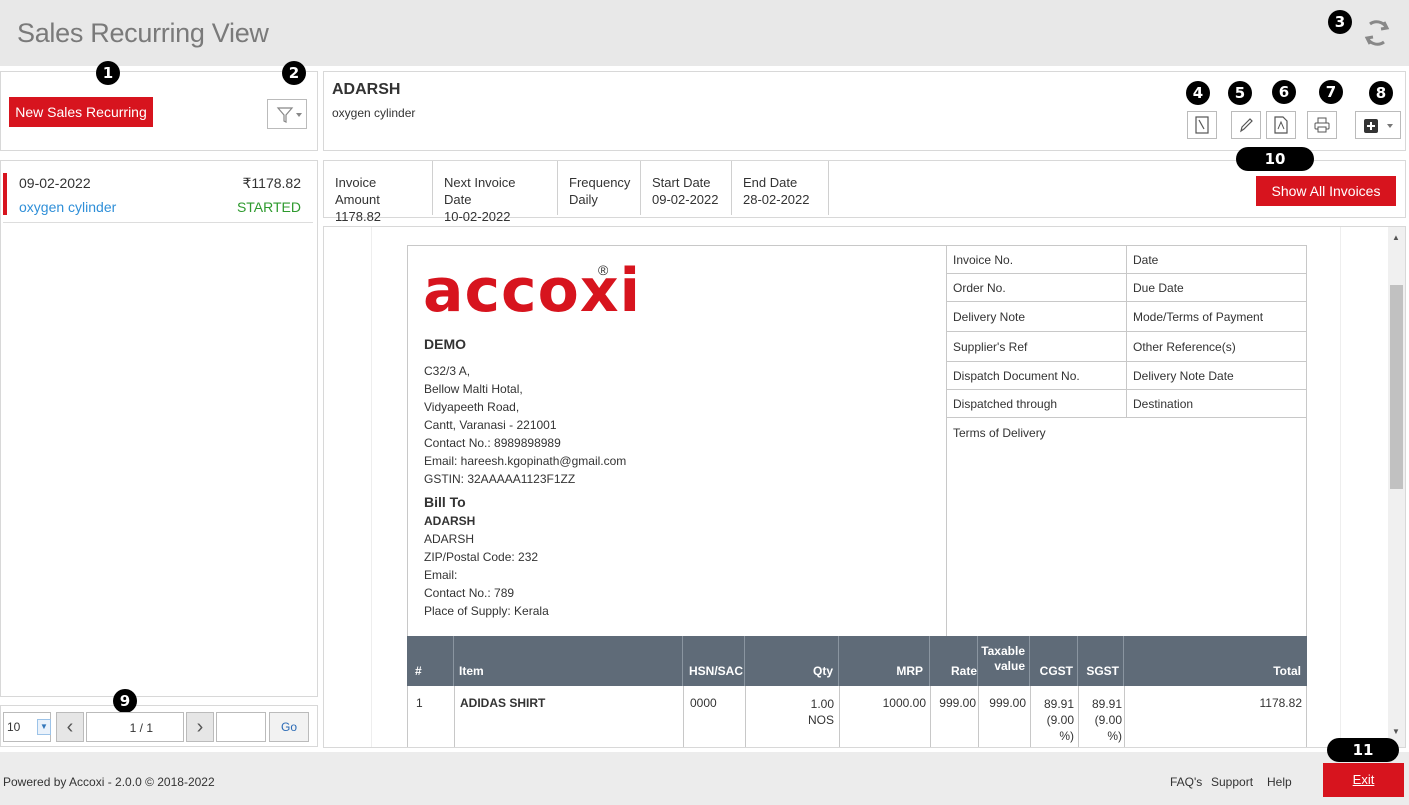  Describe the element at coordinates (441, 575) in the screenshot. I see `bill-to-line: Email:` at that location.